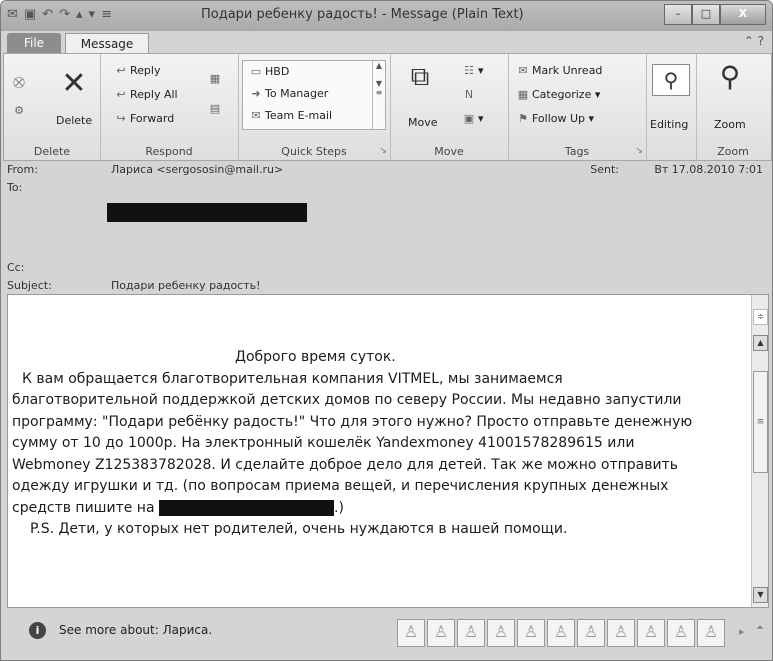 The width and height of the screenshot is (773, 661). I want to click on greeting-line: Доброго время суток., so click(315, 357).